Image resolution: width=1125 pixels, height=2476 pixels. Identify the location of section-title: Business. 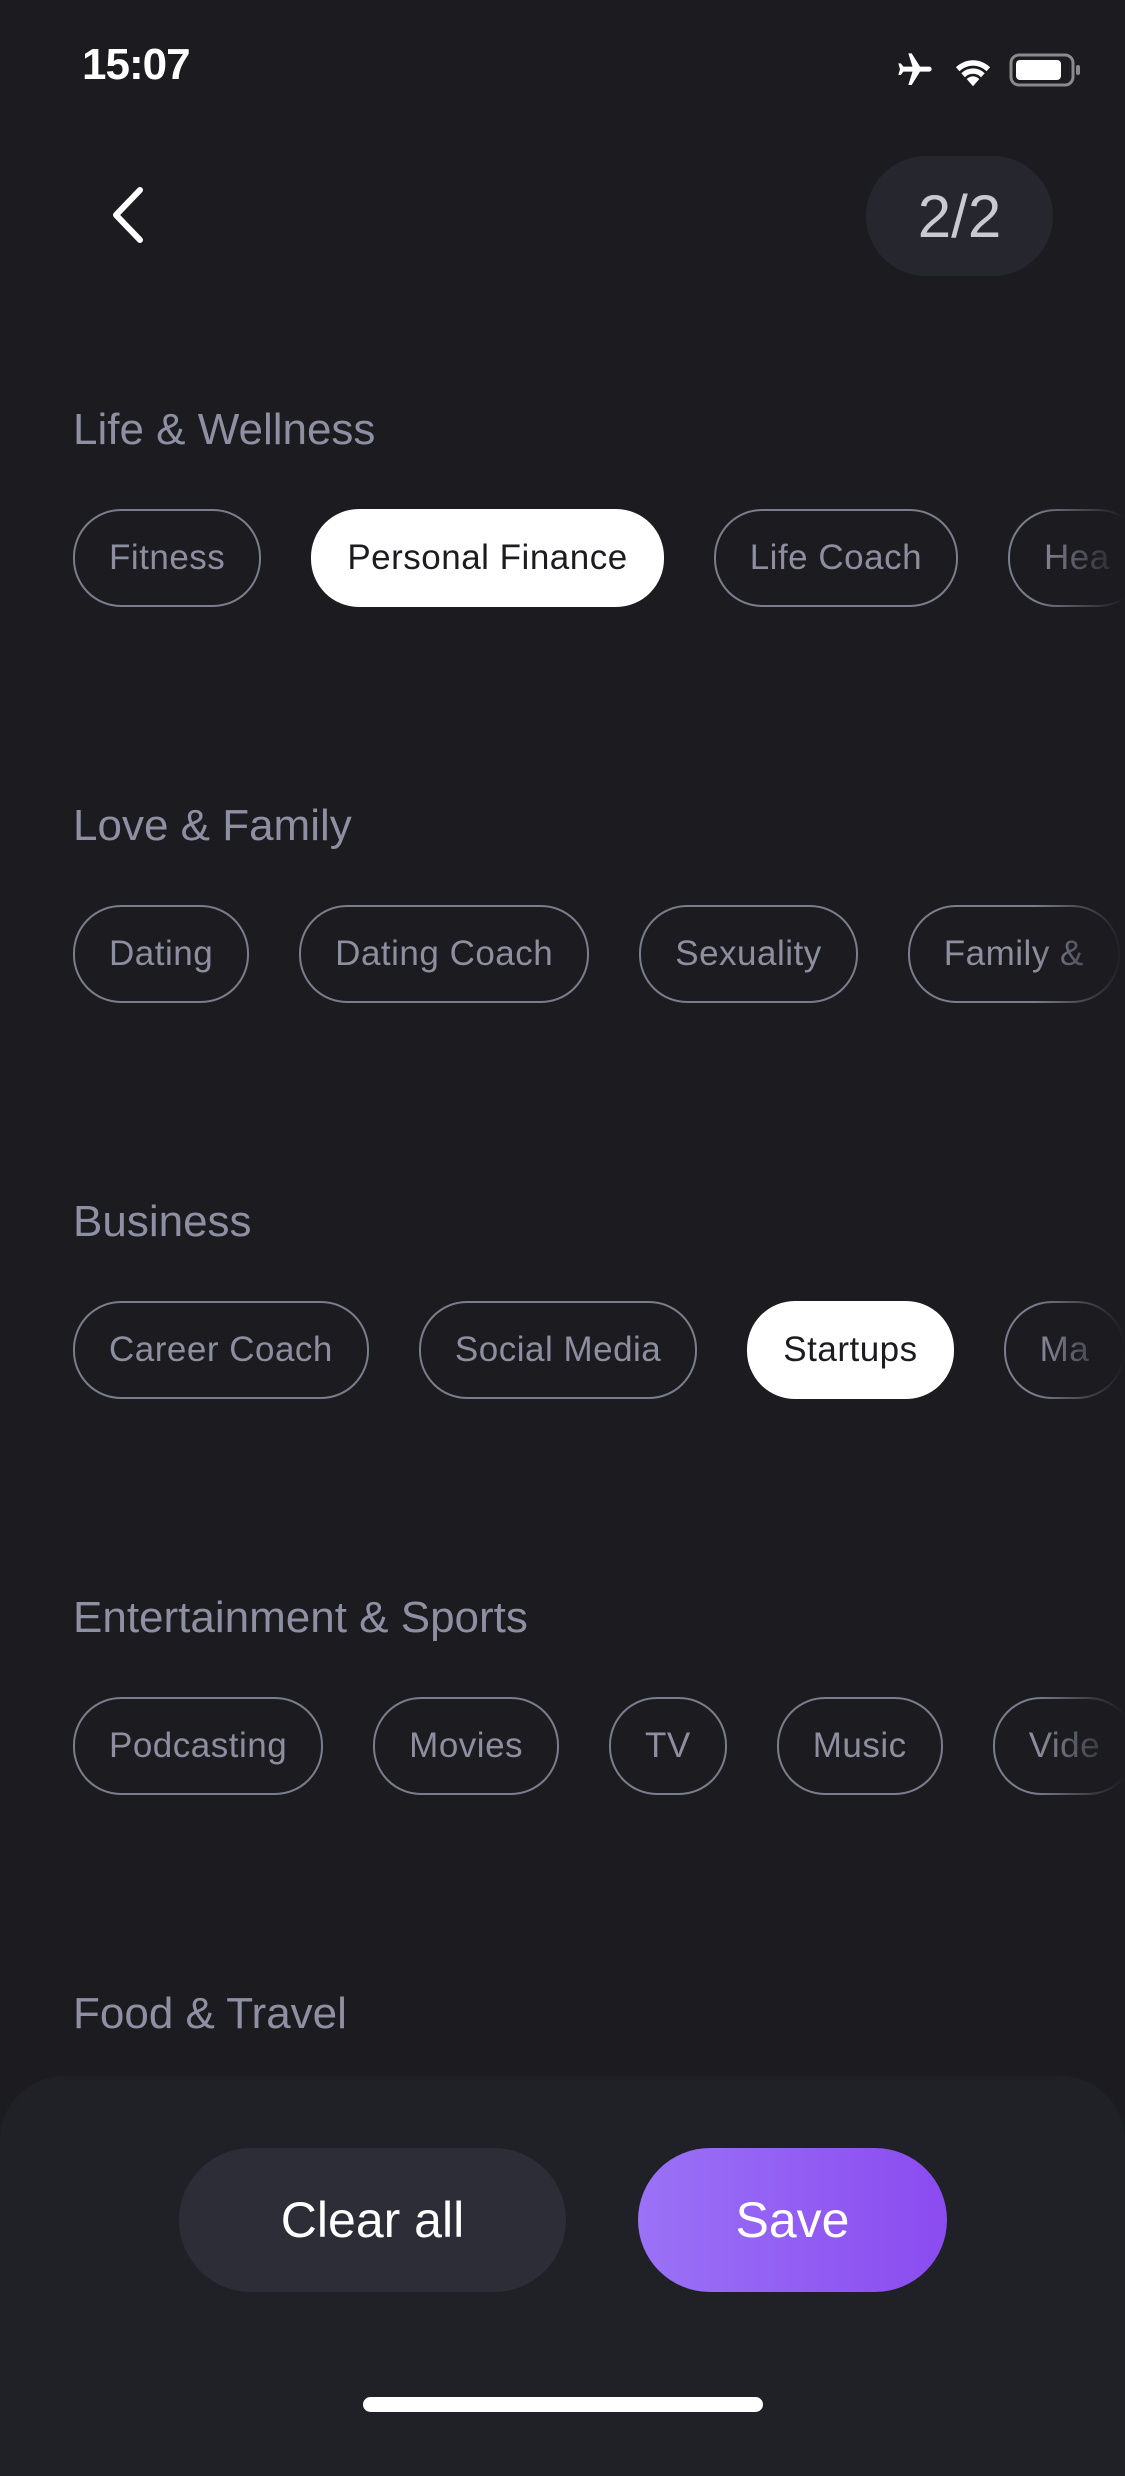
(162, 1221).